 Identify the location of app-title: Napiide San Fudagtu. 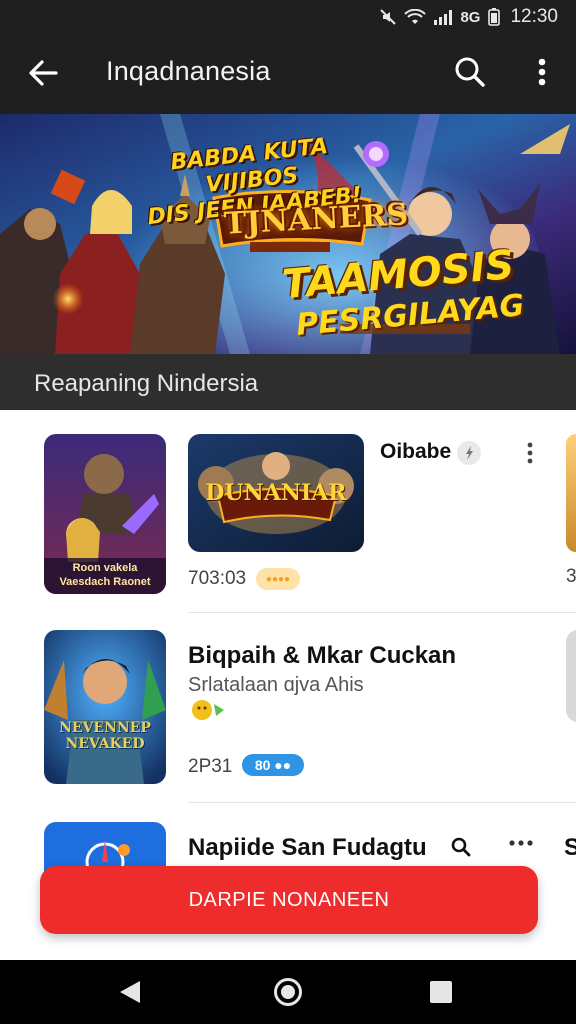
(307, 848).